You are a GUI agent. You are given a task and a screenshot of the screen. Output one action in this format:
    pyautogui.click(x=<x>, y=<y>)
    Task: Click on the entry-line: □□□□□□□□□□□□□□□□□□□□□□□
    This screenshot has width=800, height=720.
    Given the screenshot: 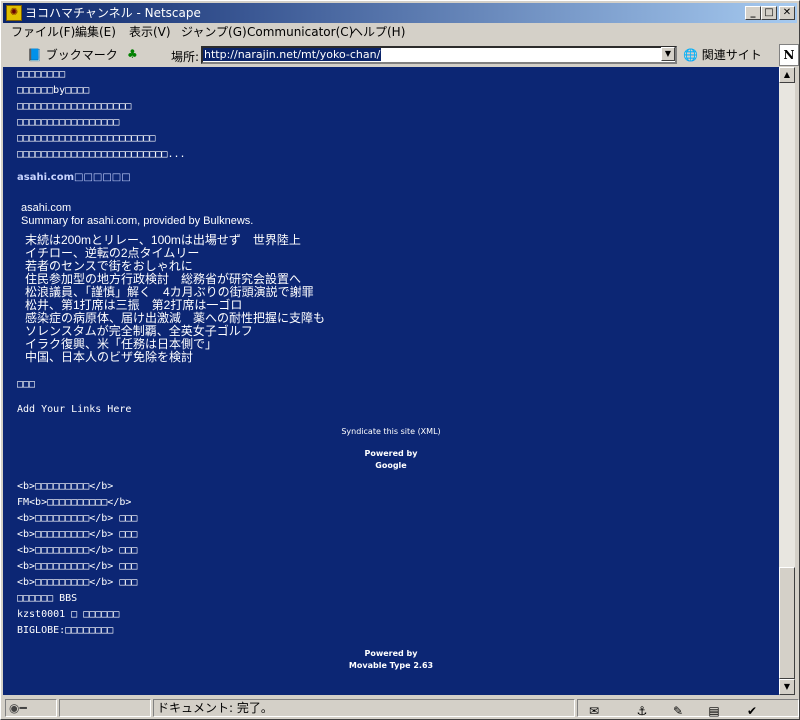 What is the action you would take?
    pyautogui.click(x=86, y=138)
    